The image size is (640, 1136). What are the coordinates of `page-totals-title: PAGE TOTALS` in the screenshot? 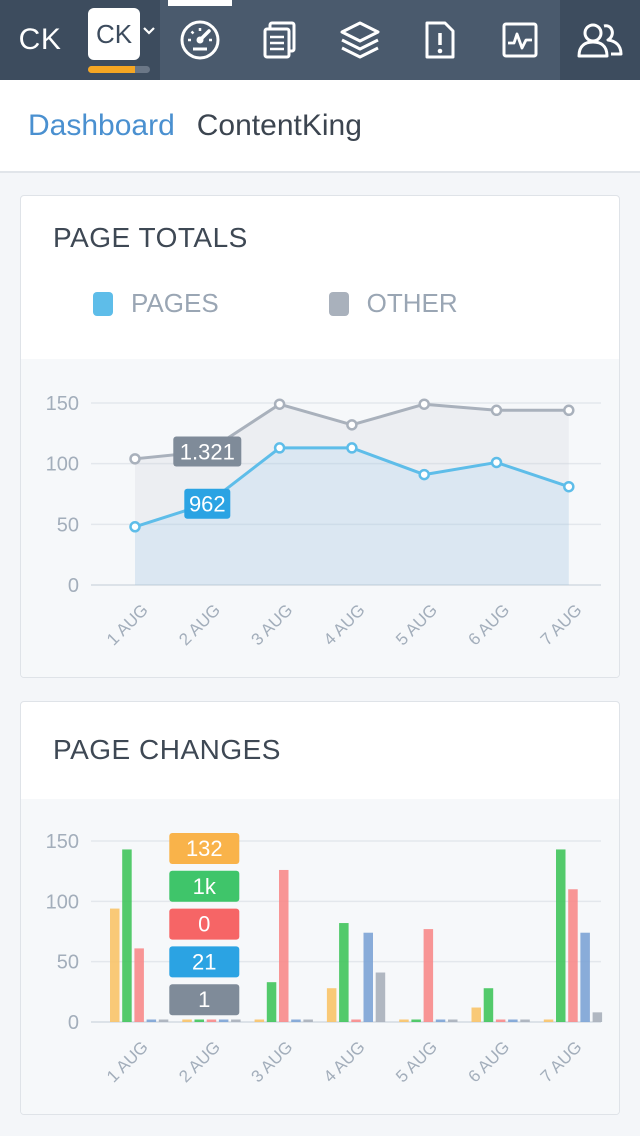 It's located at (150, 237).